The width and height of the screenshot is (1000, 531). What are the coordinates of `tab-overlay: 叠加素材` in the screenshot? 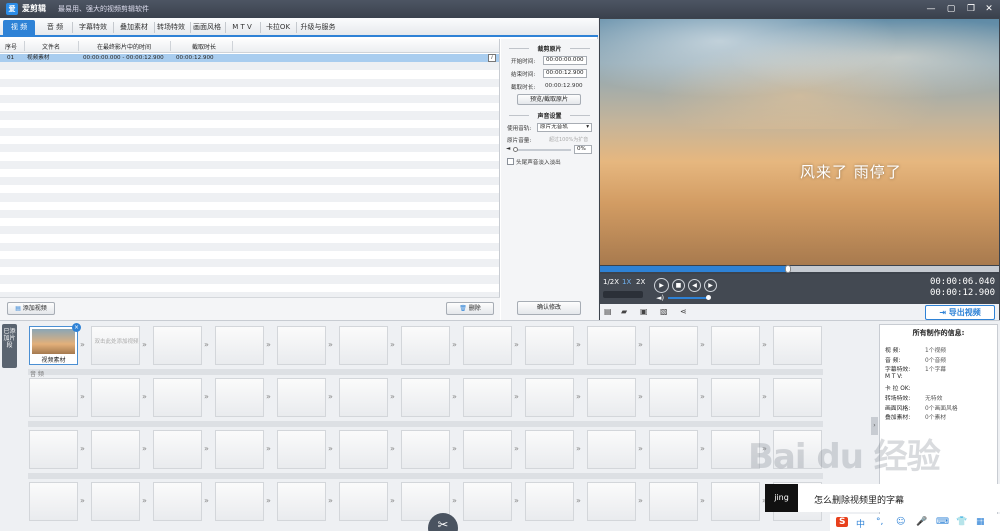 It's located at (134, 27).